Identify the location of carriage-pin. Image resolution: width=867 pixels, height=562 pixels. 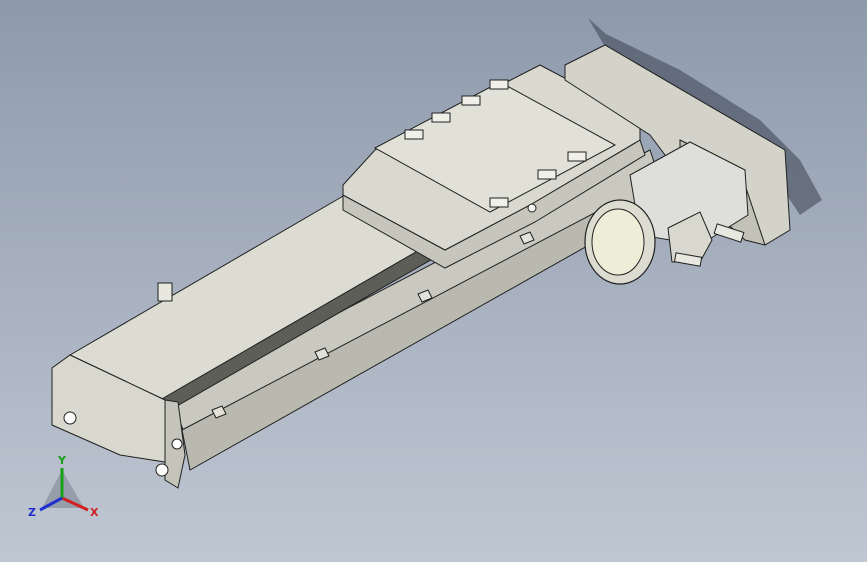
(532, 208).